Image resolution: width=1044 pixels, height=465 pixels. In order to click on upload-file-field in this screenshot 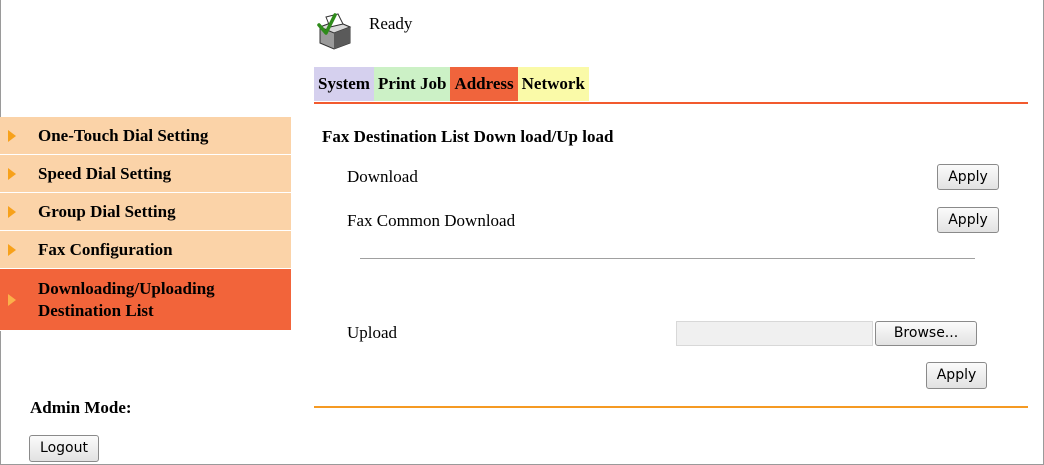, I will do `click(774, 333)`.